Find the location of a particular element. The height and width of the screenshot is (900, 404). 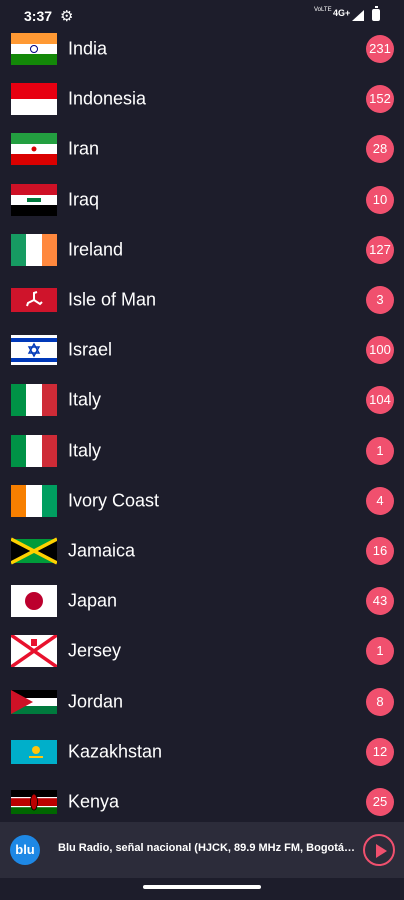

country-name: Ireland is located at coordinates (96, 249).